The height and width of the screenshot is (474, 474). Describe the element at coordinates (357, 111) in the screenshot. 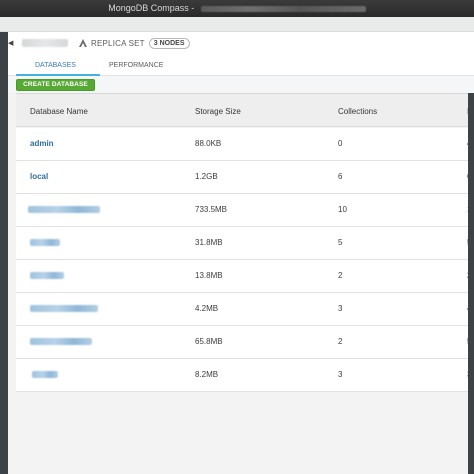

I see `column-header-collections: Collections` at that location.